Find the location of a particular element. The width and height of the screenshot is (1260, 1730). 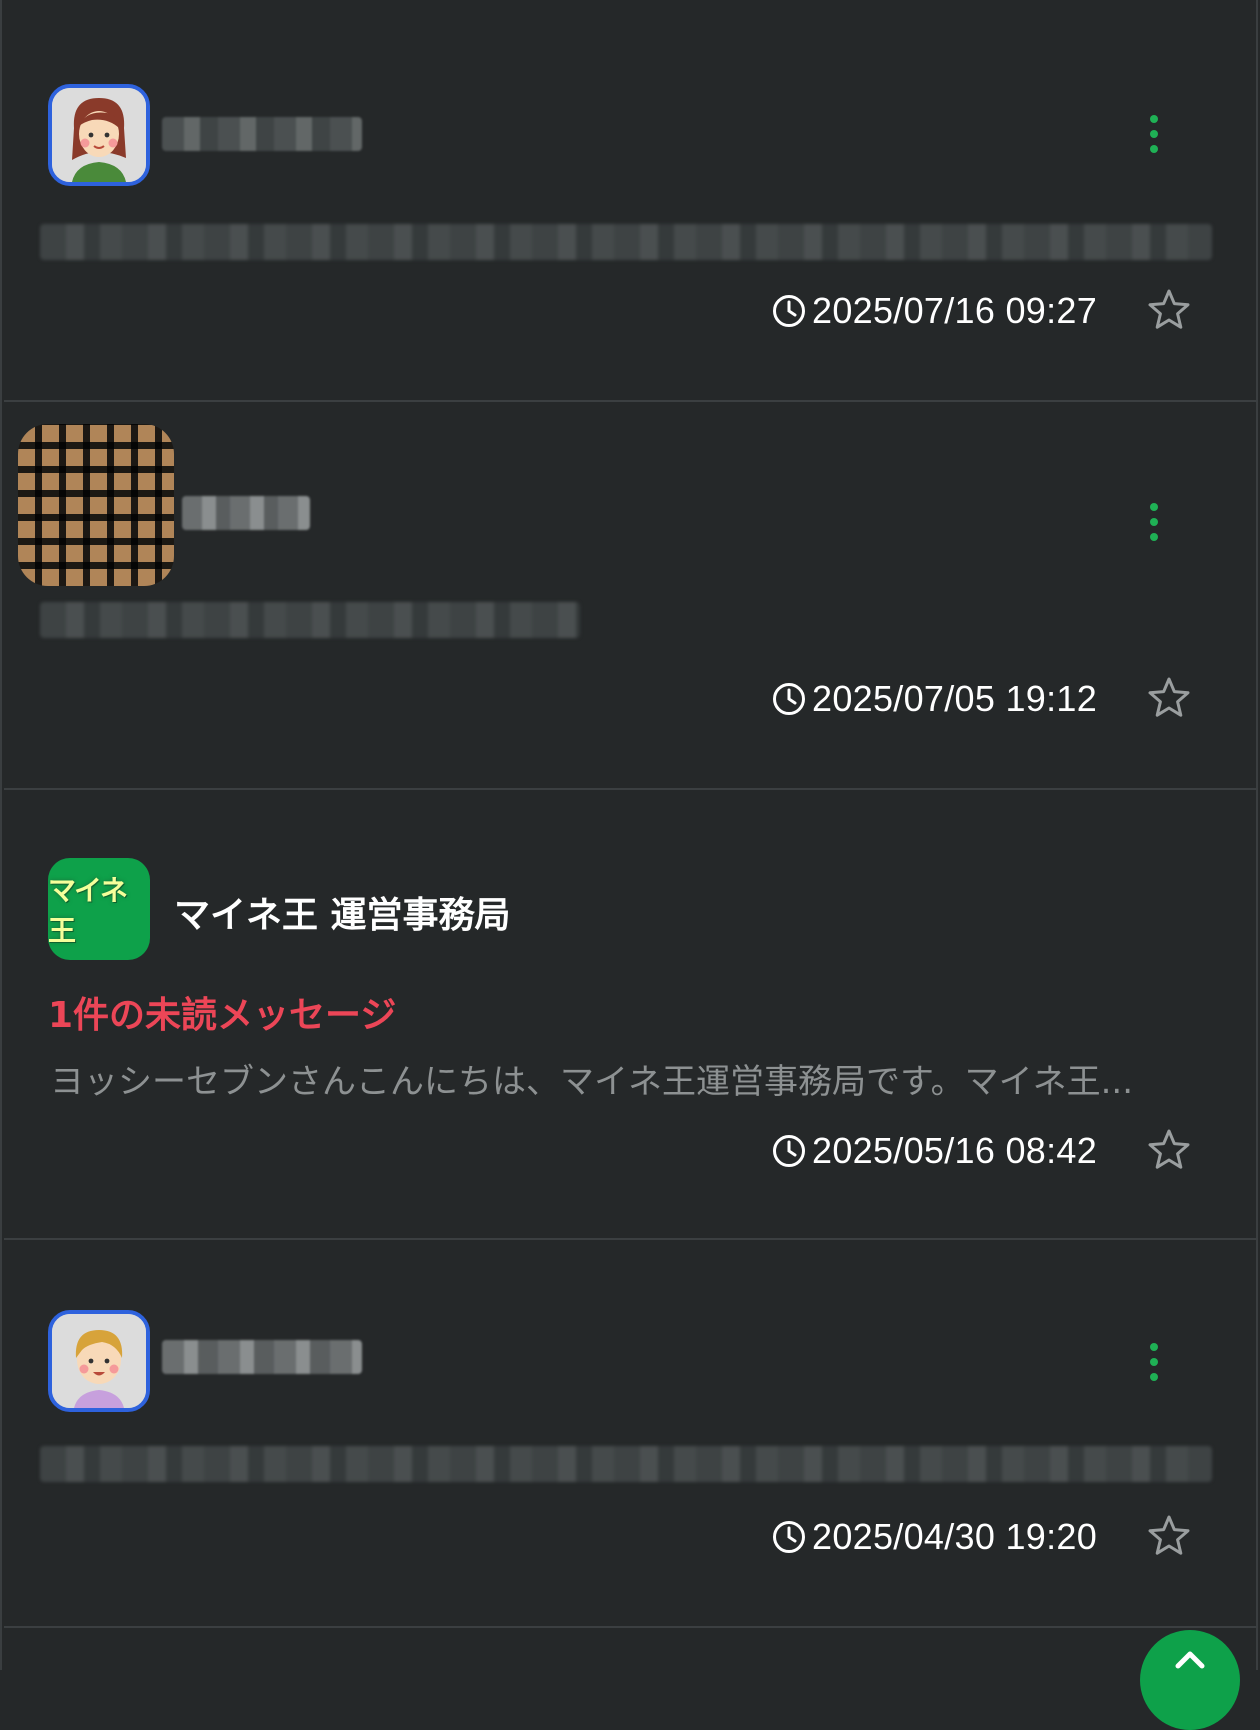

timestamp: 2025/07/05 19:12 is located at coordinates (934, 699).